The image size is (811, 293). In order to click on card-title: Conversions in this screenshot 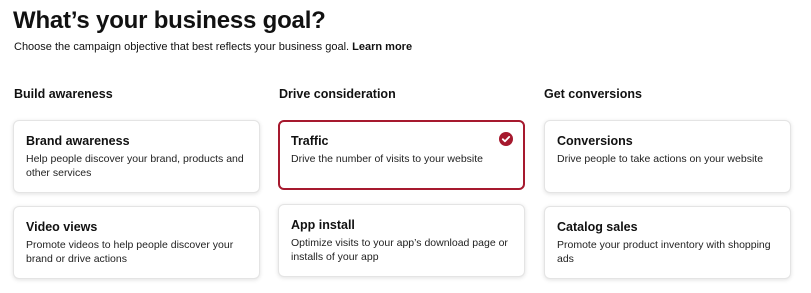, I will do `click(595, 141)`.